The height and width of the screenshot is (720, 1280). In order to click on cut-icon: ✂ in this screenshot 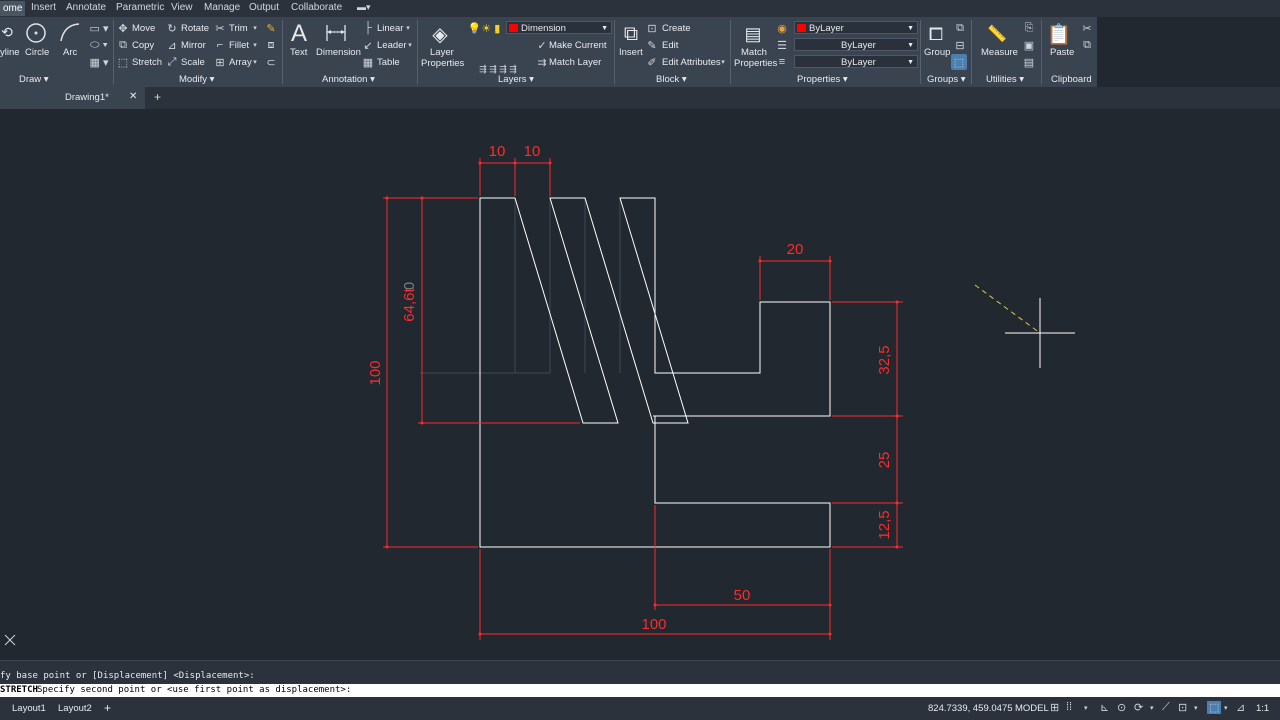, I will do `click(1087, 28)`.